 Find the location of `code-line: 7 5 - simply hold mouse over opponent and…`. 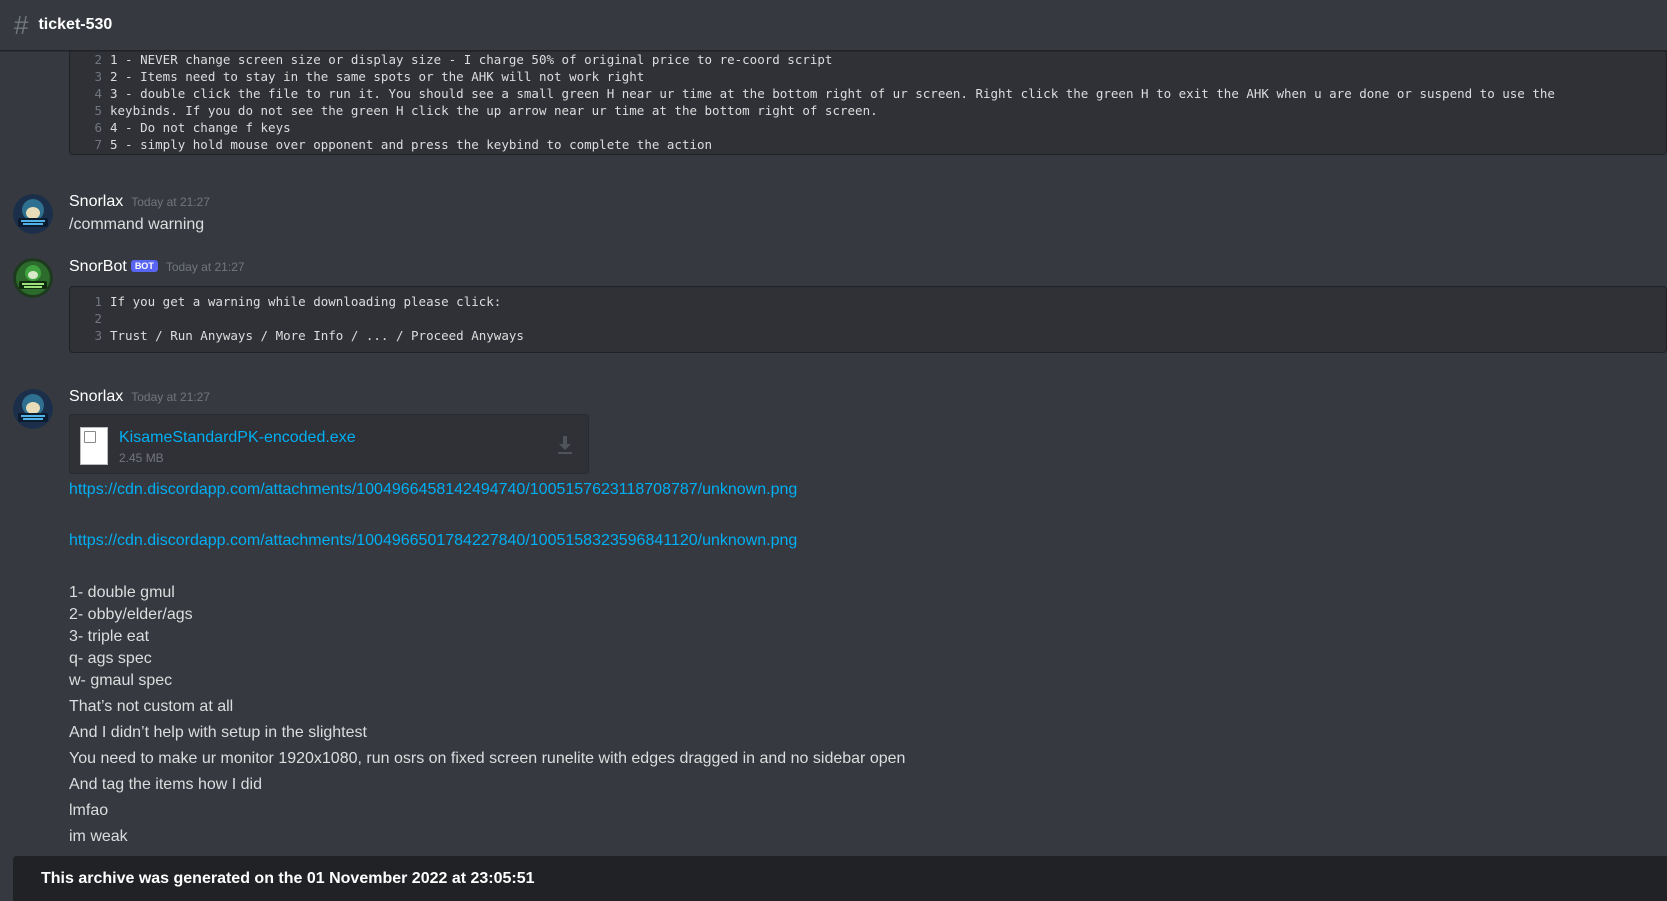

code-line: 7 5 - simply hold mouse over opponent and… is located at coordinates (868, 144).